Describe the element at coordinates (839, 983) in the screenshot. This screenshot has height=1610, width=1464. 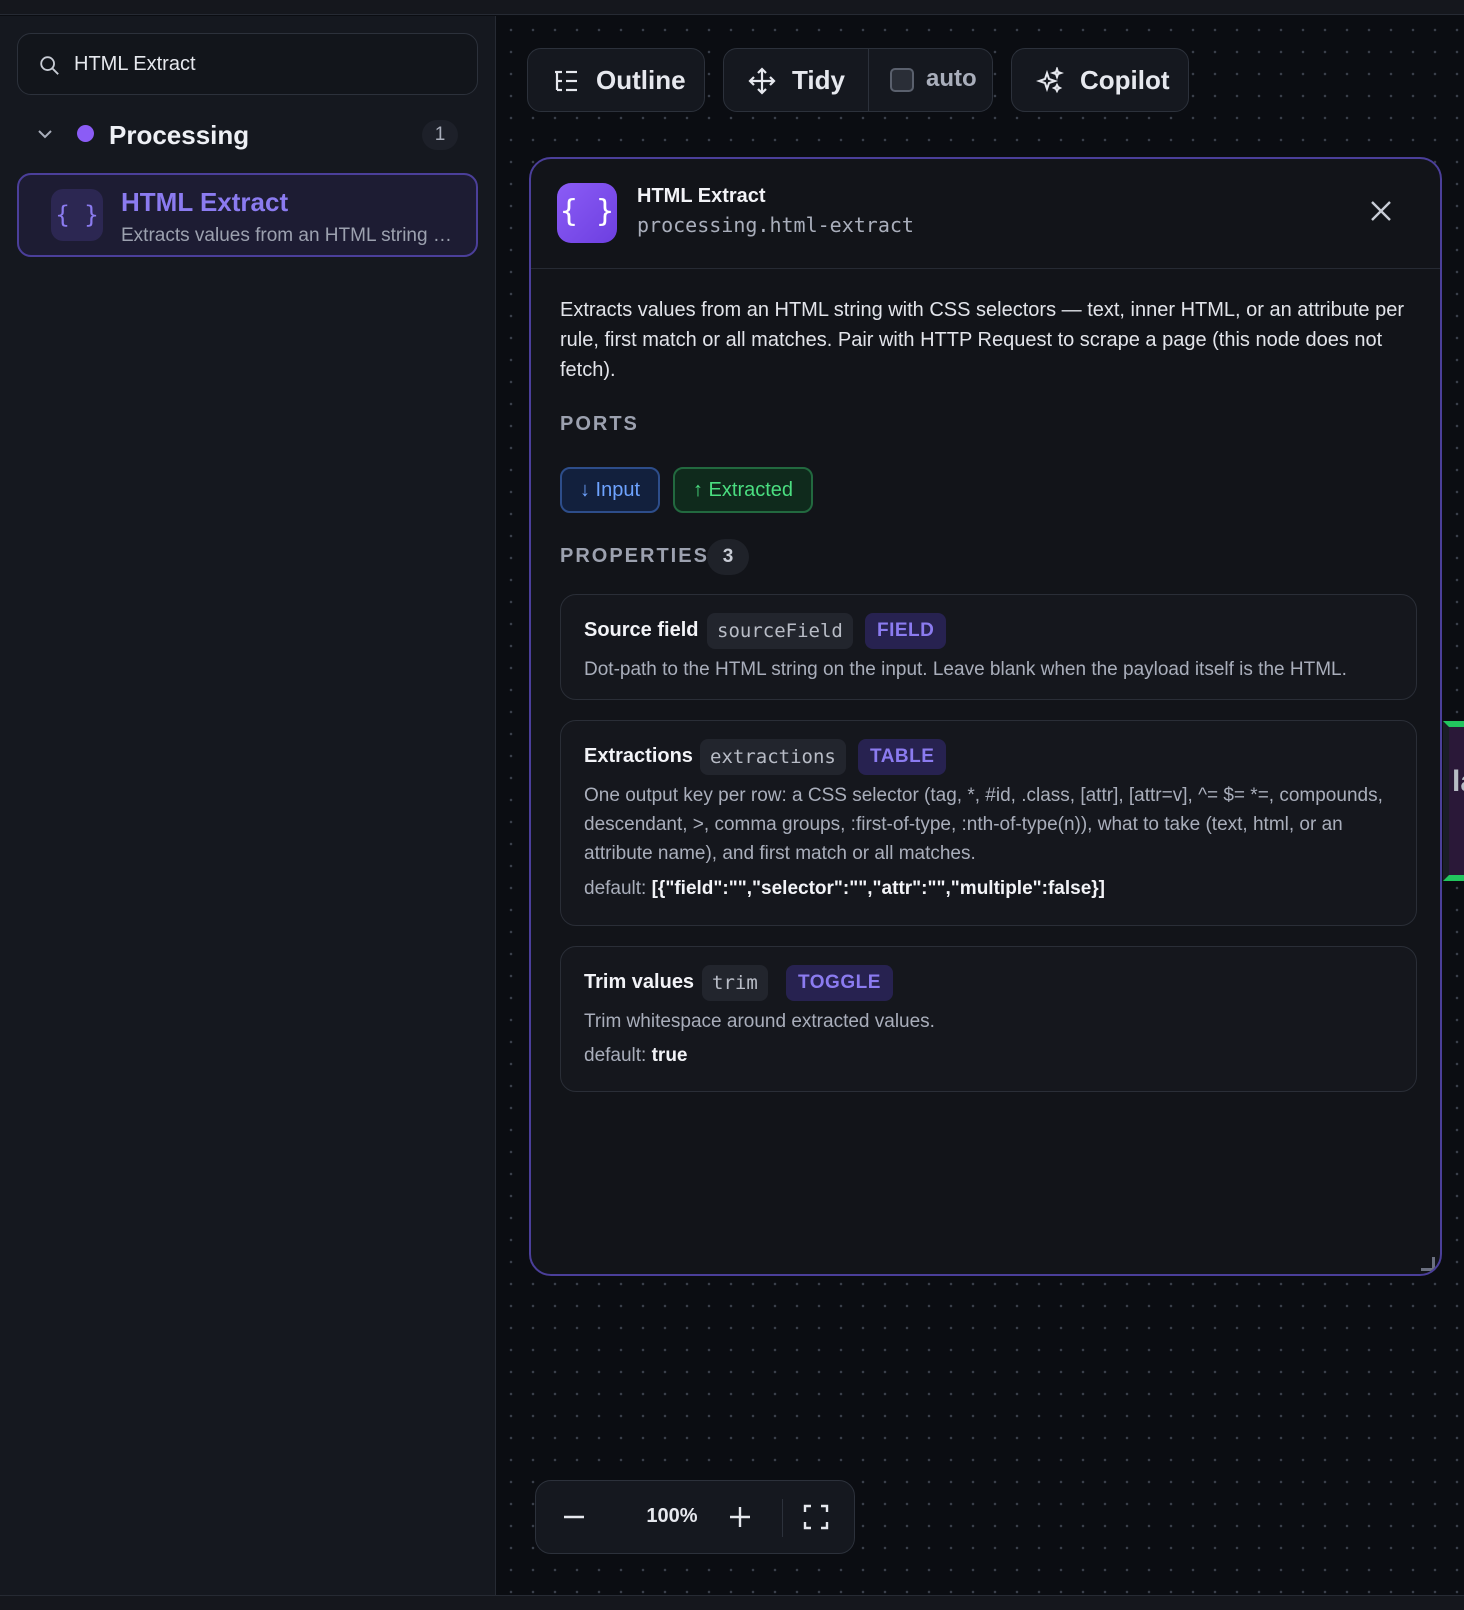
I see `property-type-chip: TOGGLE` at that location.